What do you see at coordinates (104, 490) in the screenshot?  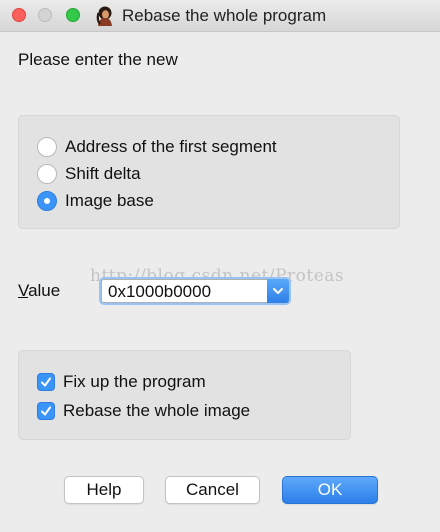 I see `help-button: Help` at bounding box center [104, 490].